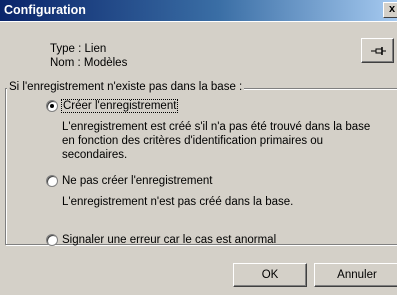 The width and height of the screenshot is (397, 295). What do you see at coordinates (270, 275) in the screenshot?
I see `ok-button: OK` at bounding box center [270, 275].